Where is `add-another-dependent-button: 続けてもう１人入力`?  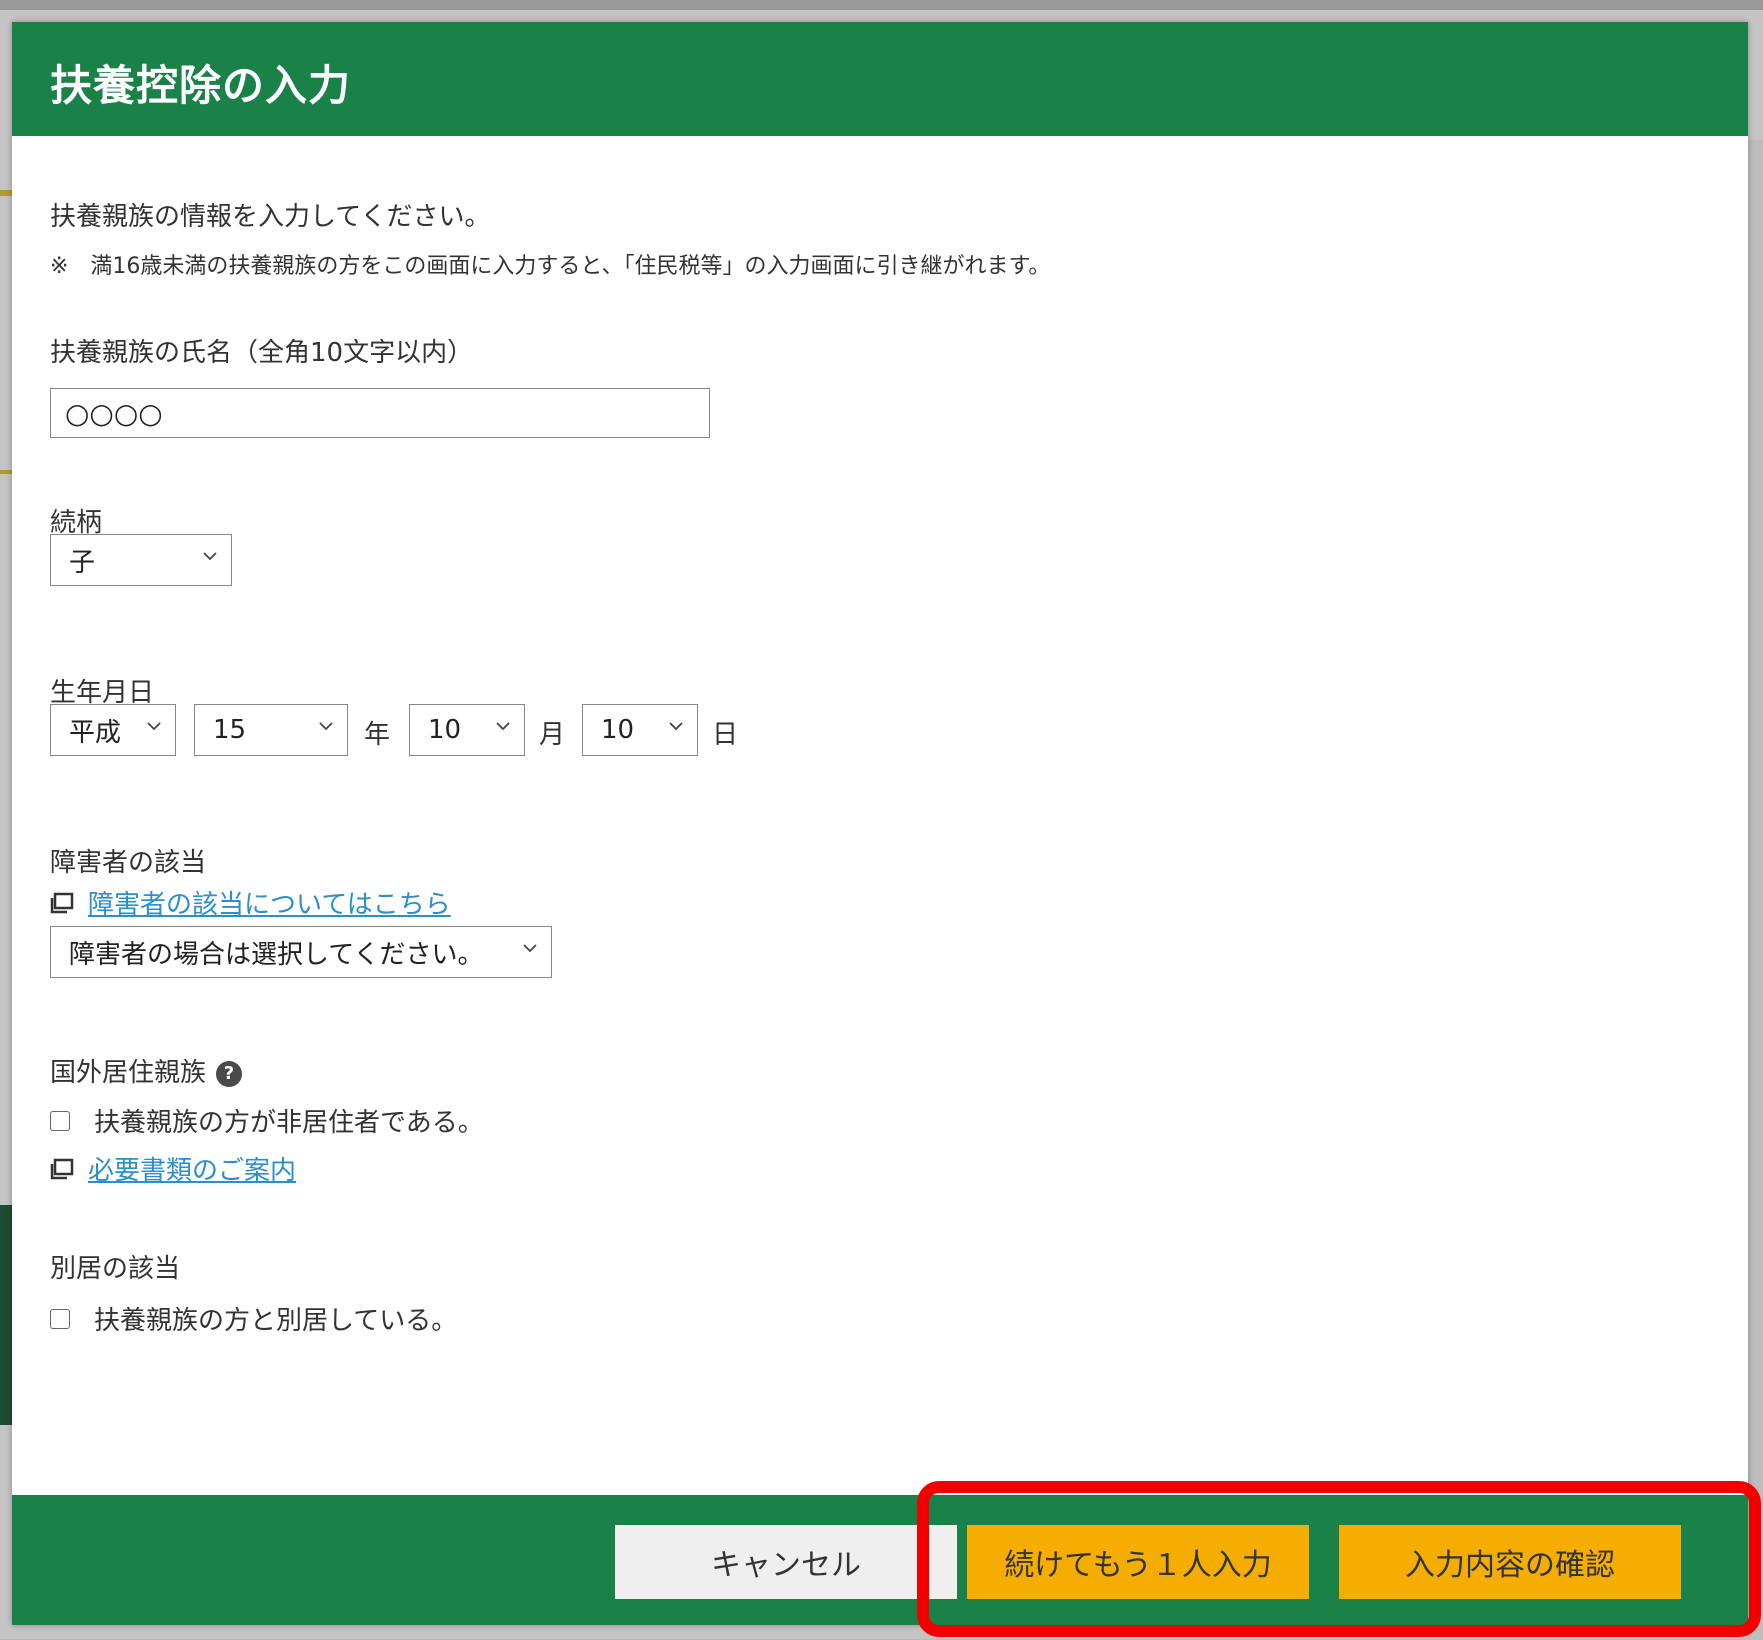 add-another-dependent-button: 続けてもう１人入力 is located at coordinates (1138, 1562).